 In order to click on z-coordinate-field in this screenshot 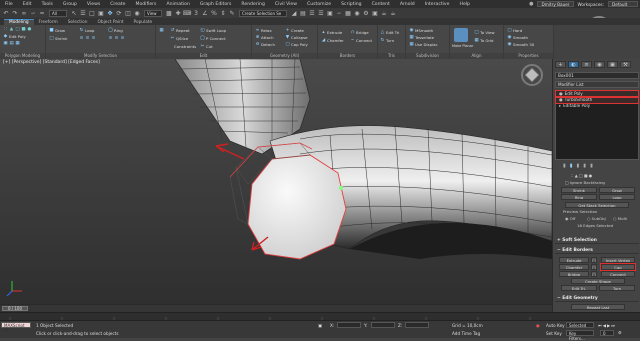, I will do `click(417, 325)`.